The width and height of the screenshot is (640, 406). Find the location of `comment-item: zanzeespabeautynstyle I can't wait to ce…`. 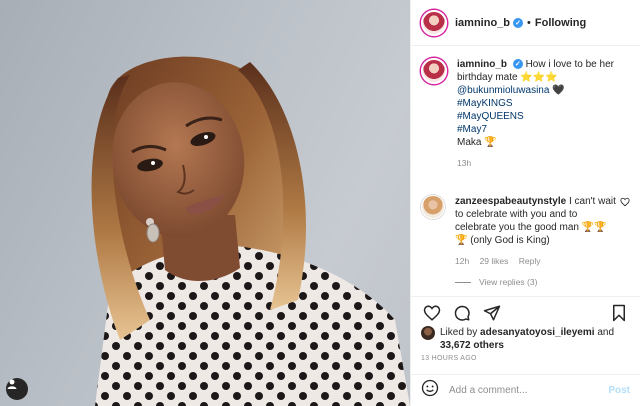

comment-item: zanzeespabeautynstyle I can't wait to ce… is located at coordinates (525, 225).